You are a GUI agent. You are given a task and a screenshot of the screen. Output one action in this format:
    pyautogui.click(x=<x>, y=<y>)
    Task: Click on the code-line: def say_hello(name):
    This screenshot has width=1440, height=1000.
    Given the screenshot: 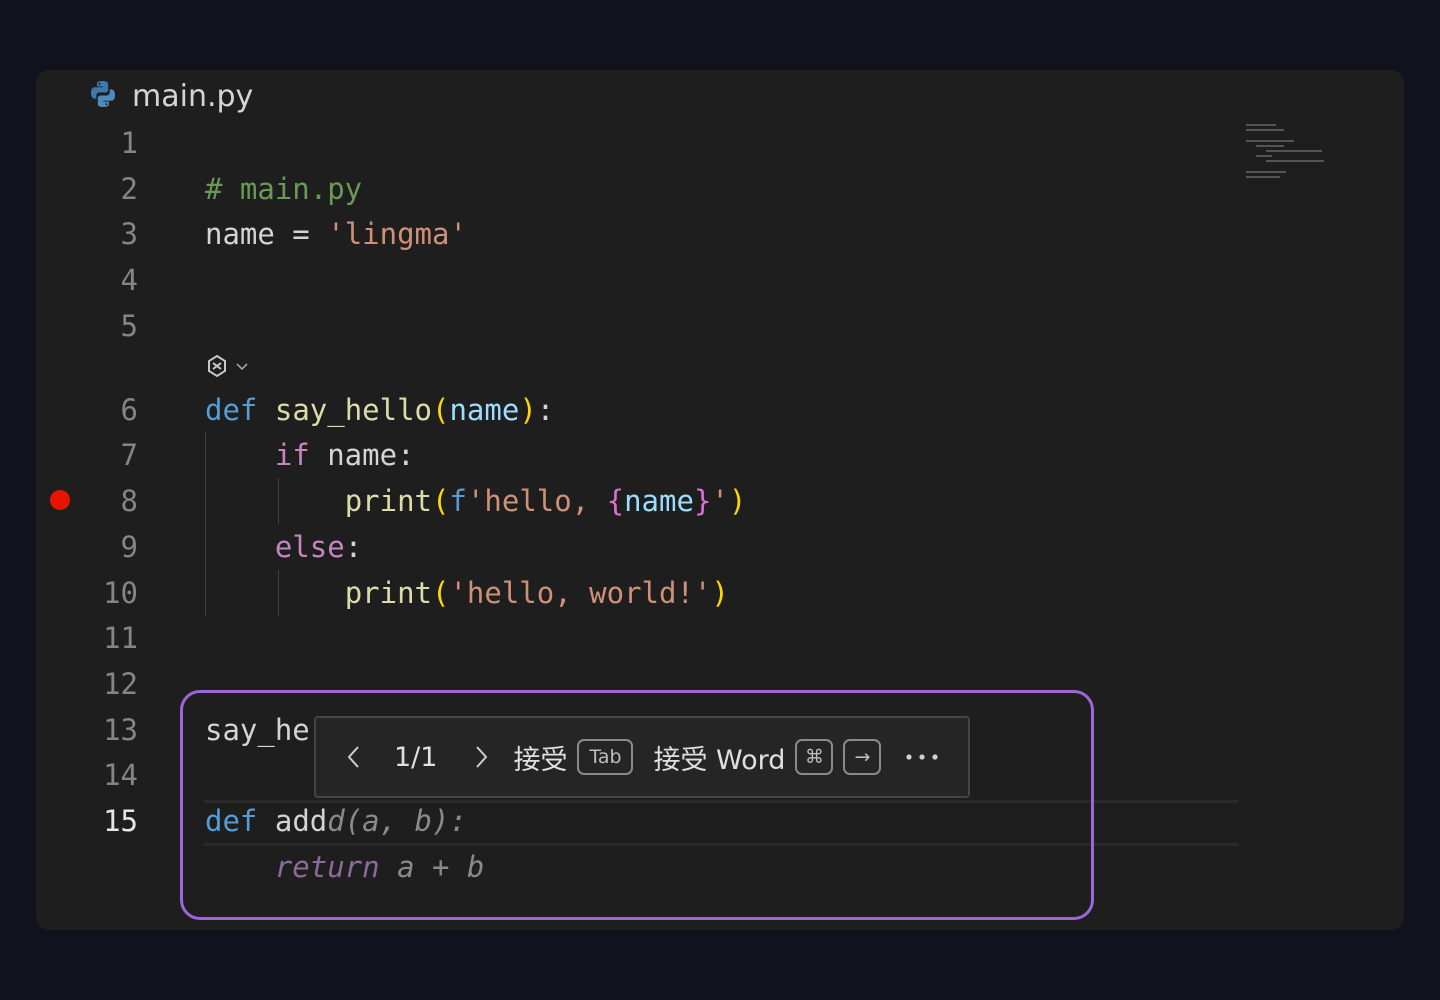 What is the action you would take?
    pyautogui.click(x=379, y=410)
    